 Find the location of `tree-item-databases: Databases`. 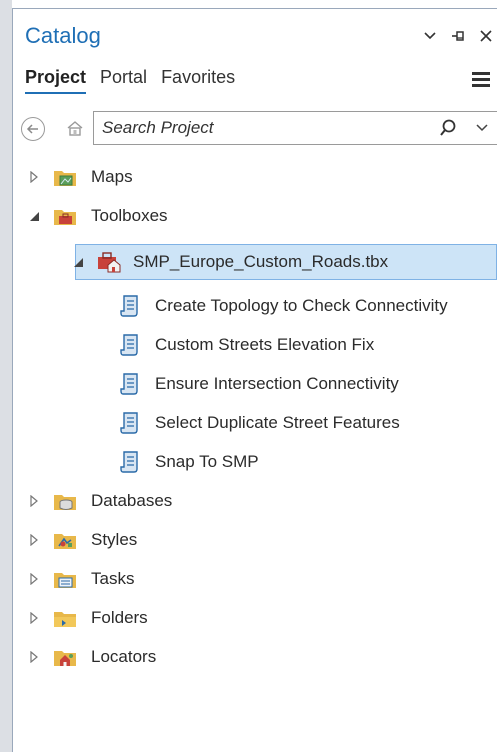

tree-item-databases: Databases is located at coordinates (99, 501).